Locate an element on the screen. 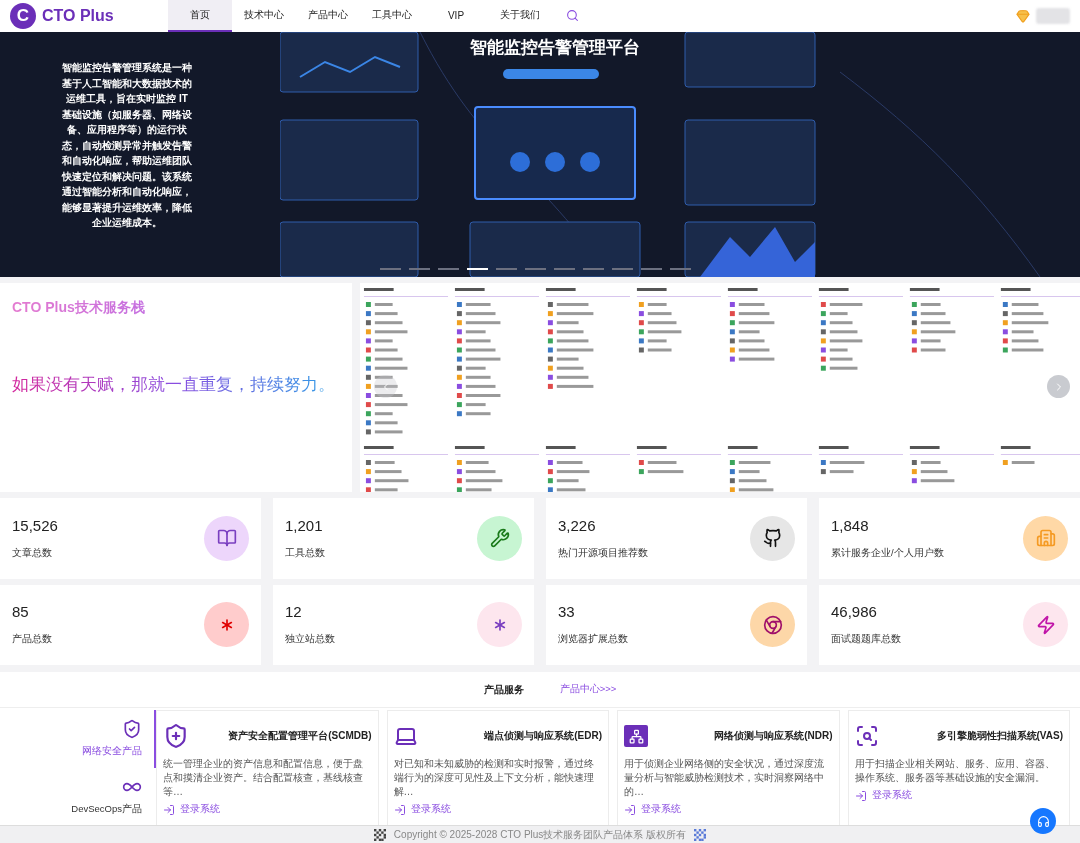 The height and width of the screenshot is (843, 1080). stat-label: 累计服务企业/个人用户数 is located at coordinates (887, 553).